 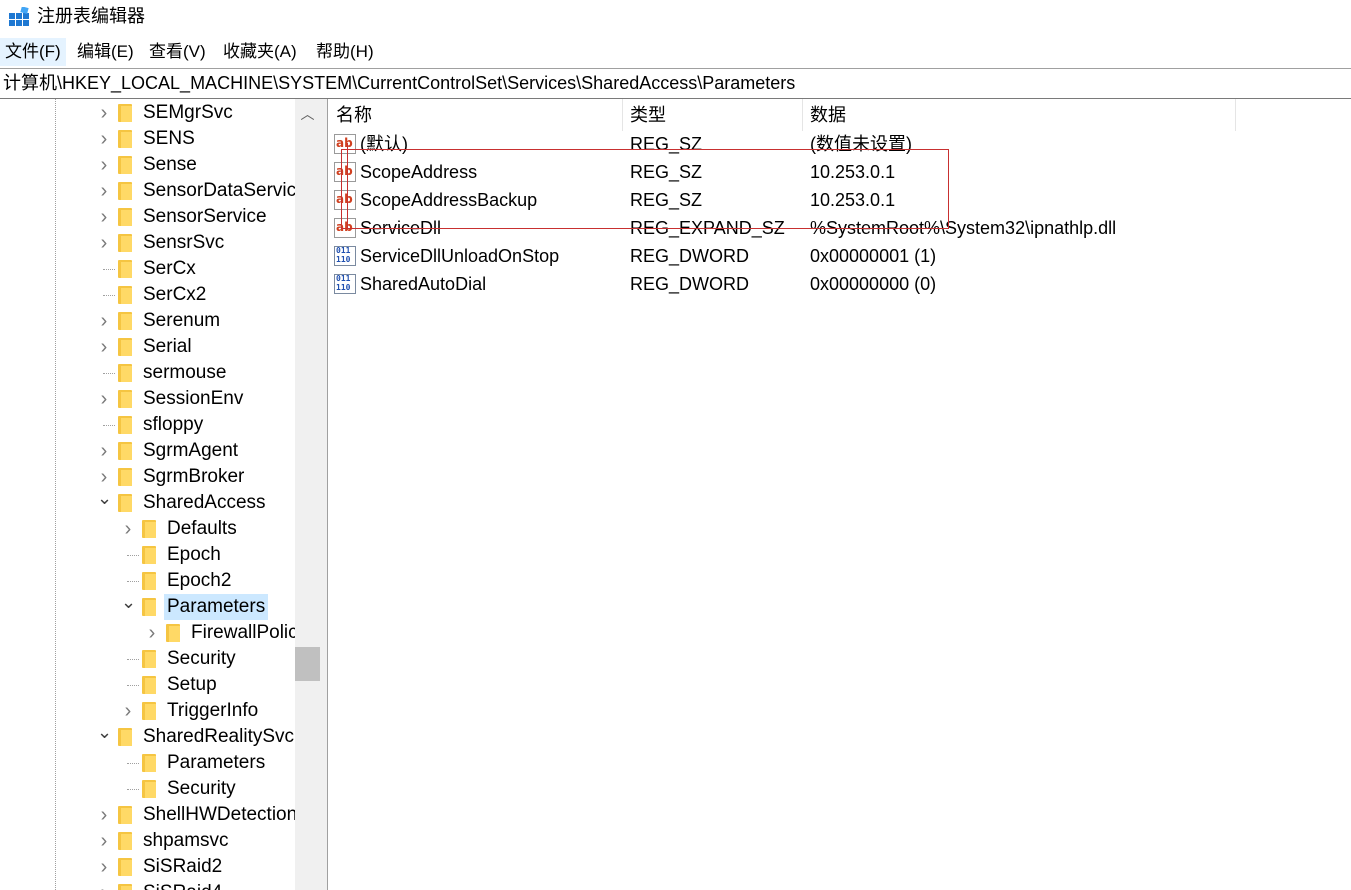 What do you see at coordinates (345, 52) in the screenshot?
I see `menu-help: 帮助(H)` at bounding box center [345, 52].